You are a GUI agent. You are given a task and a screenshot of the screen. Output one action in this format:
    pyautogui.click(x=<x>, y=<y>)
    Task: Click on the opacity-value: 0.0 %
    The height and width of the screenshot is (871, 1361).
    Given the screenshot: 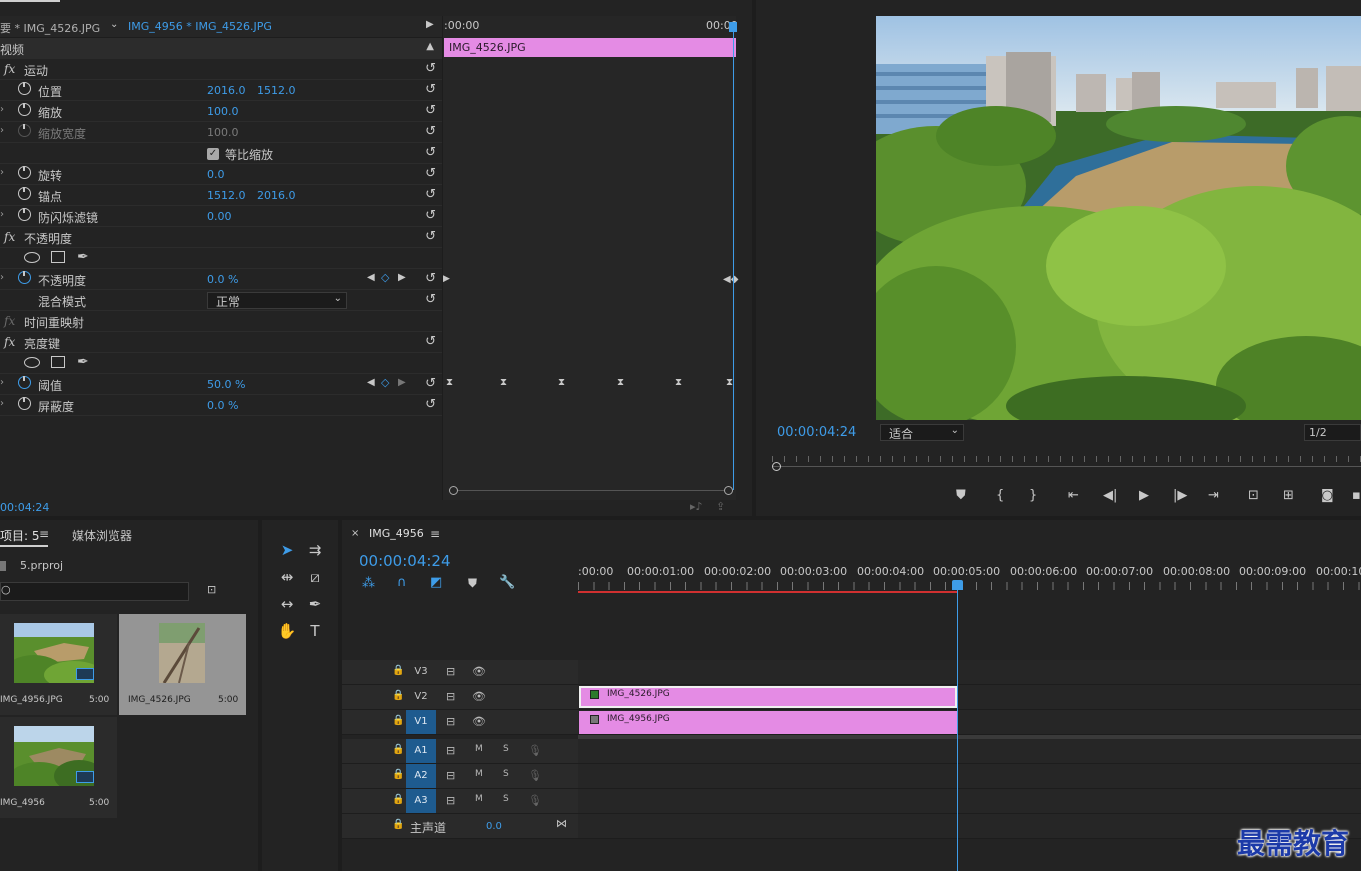 What is the action you would take?
    pyautogui.click(x=222, y=279)
    